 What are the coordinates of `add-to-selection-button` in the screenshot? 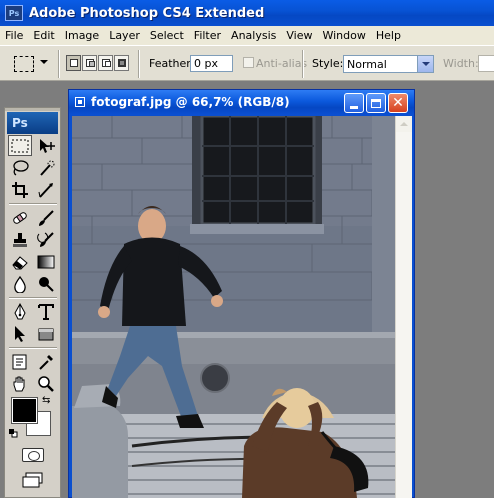 It's located at (89, 63).